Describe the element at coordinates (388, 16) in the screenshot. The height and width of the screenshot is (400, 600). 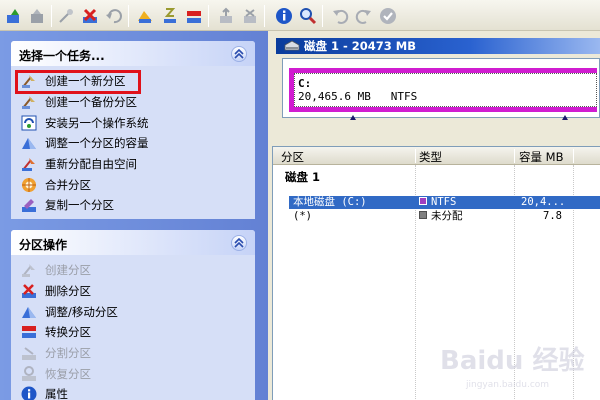
I see `check-icon` at that location.